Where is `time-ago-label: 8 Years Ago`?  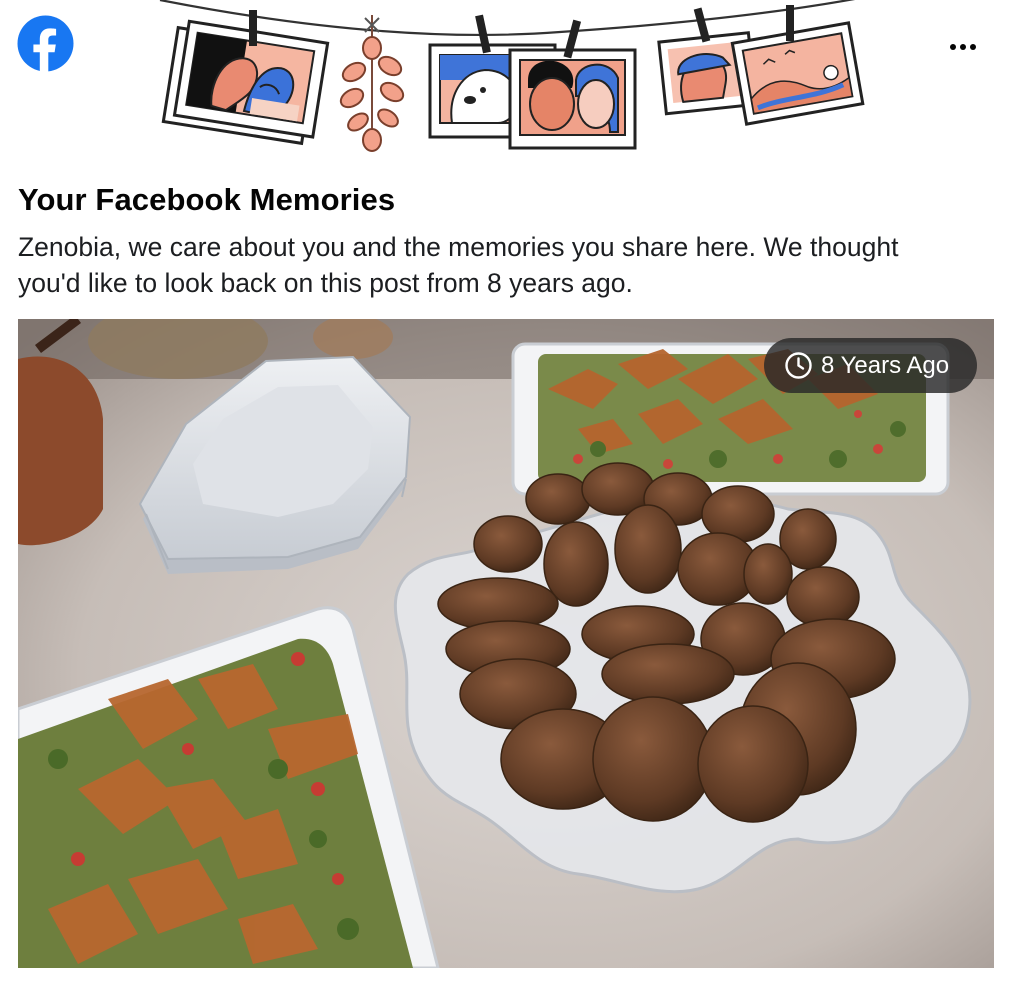 time-ago-label: 8 Years Ago is located at coordinates (885, 365).